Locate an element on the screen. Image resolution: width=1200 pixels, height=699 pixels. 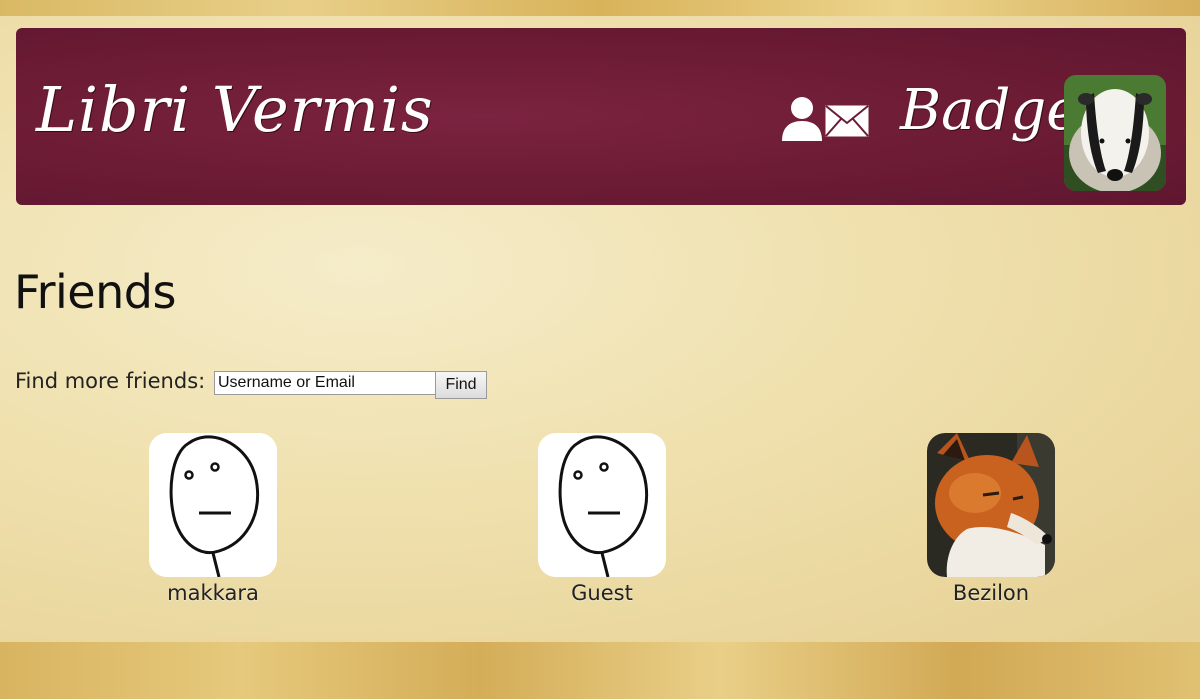
mail-icon is located at coordinates (847, 121).